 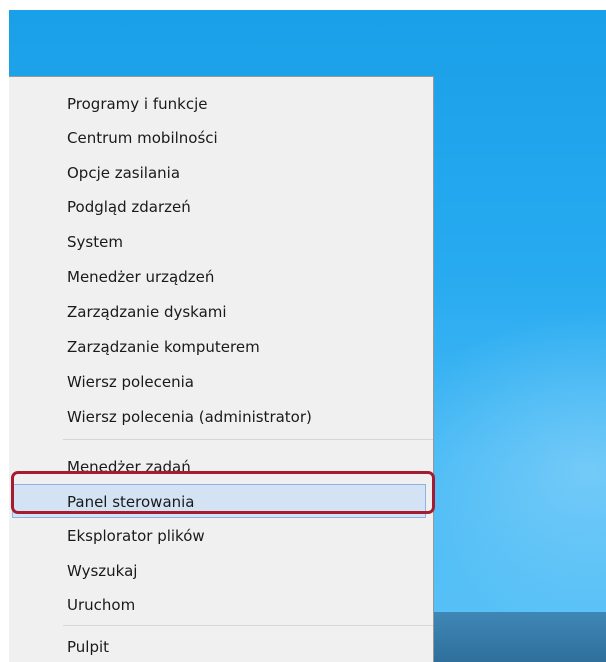 What do you see at coordinates (221, 242) in the screenshot?
I see `menu-item-system: System` at bounding box center [221, 242].